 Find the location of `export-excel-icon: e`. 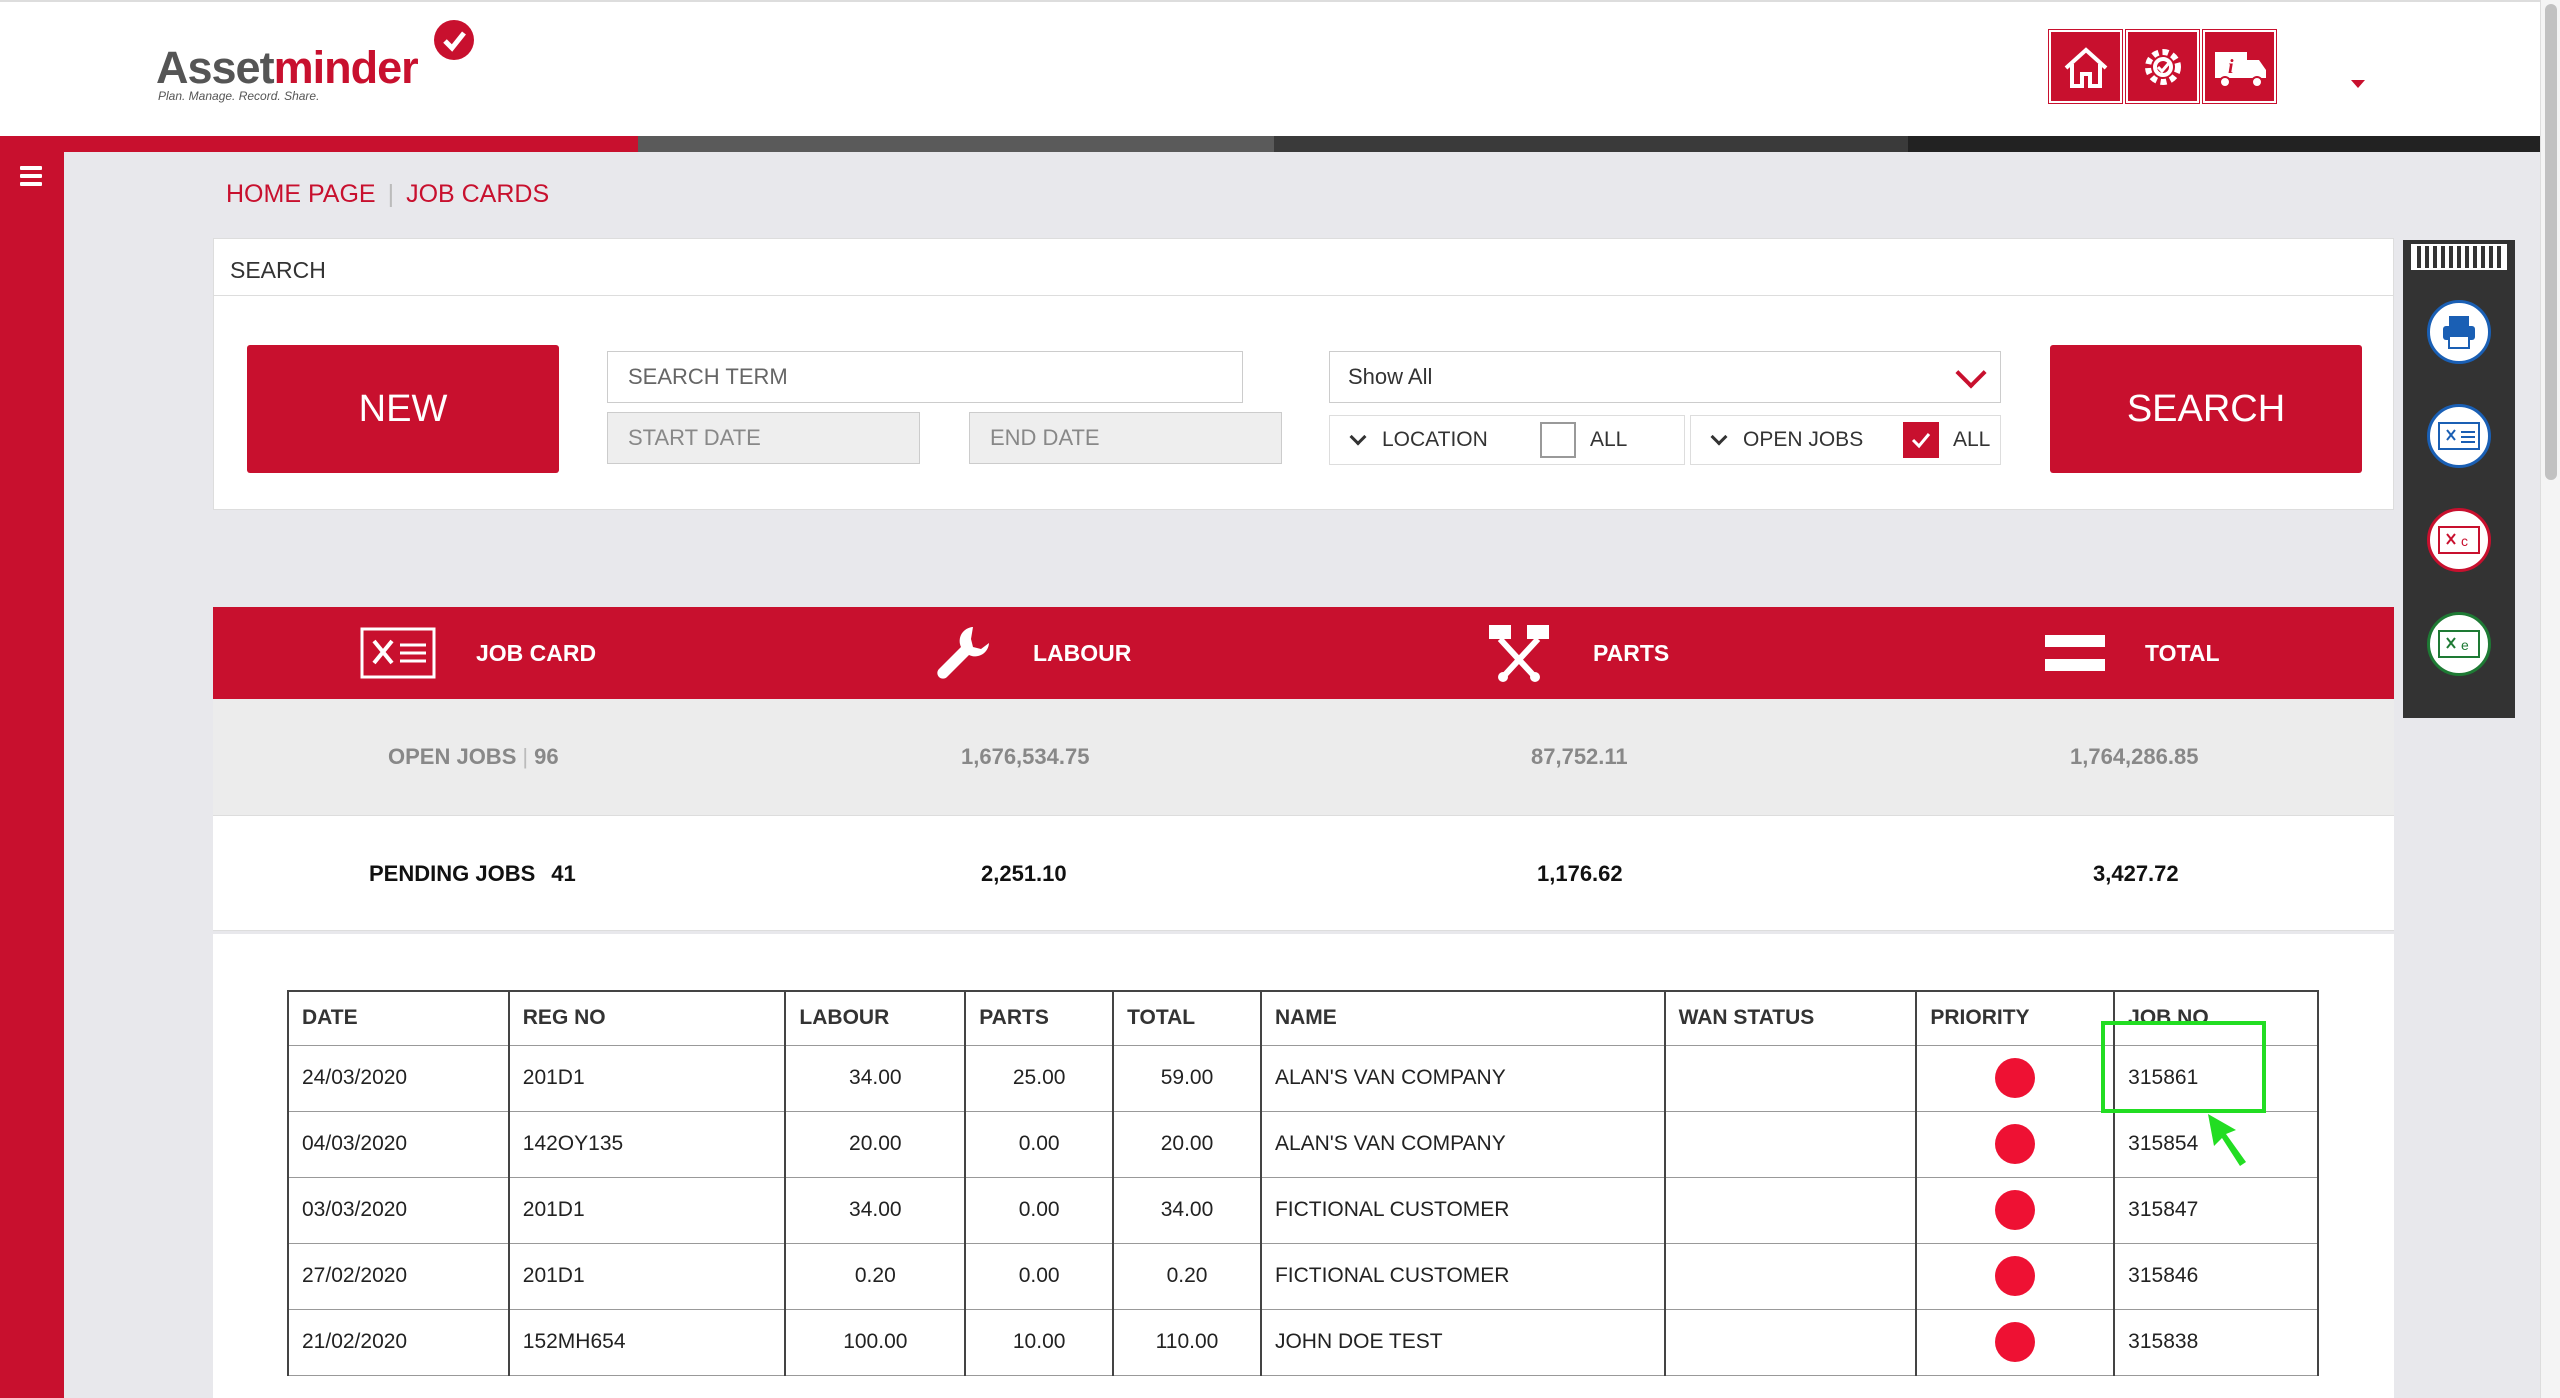

export-excel-icon: e is located at coordinates (2459, 644).